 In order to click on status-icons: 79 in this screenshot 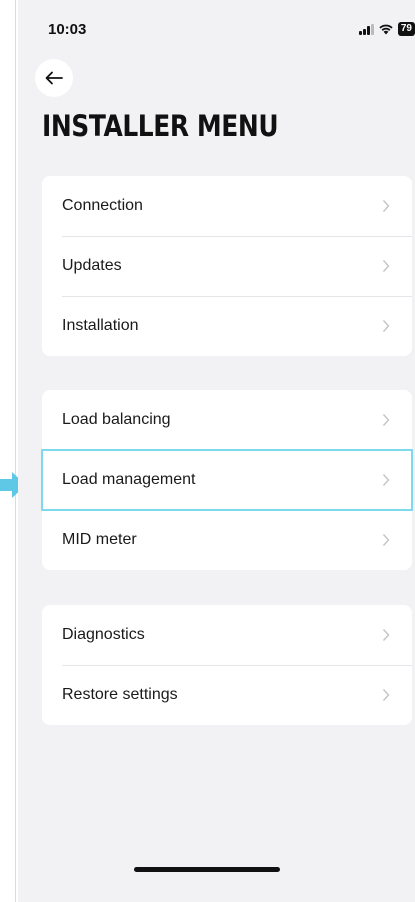, I will do `click(386, 29)`.